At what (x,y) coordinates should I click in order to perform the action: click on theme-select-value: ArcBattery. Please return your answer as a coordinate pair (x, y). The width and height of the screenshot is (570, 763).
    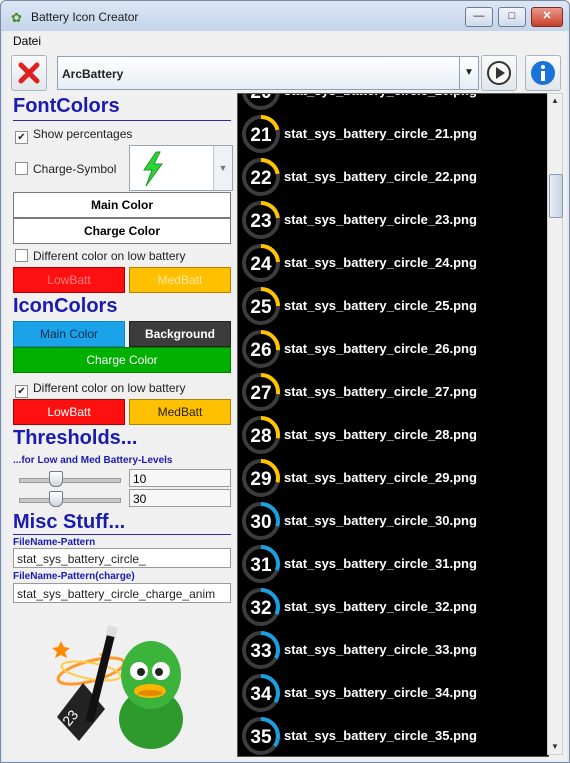
    Looking at the image, I should click on (93, 74).